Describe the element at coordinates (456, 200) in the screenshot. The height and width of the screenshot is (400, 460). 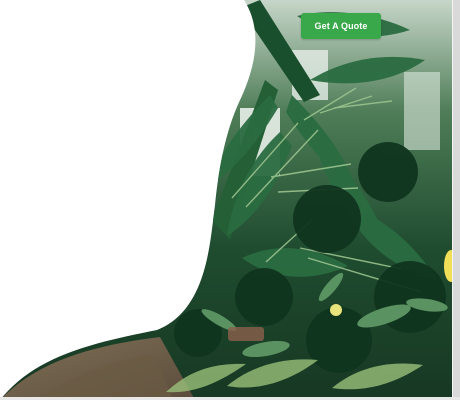
I see `vertical-scrollbar` at that location.